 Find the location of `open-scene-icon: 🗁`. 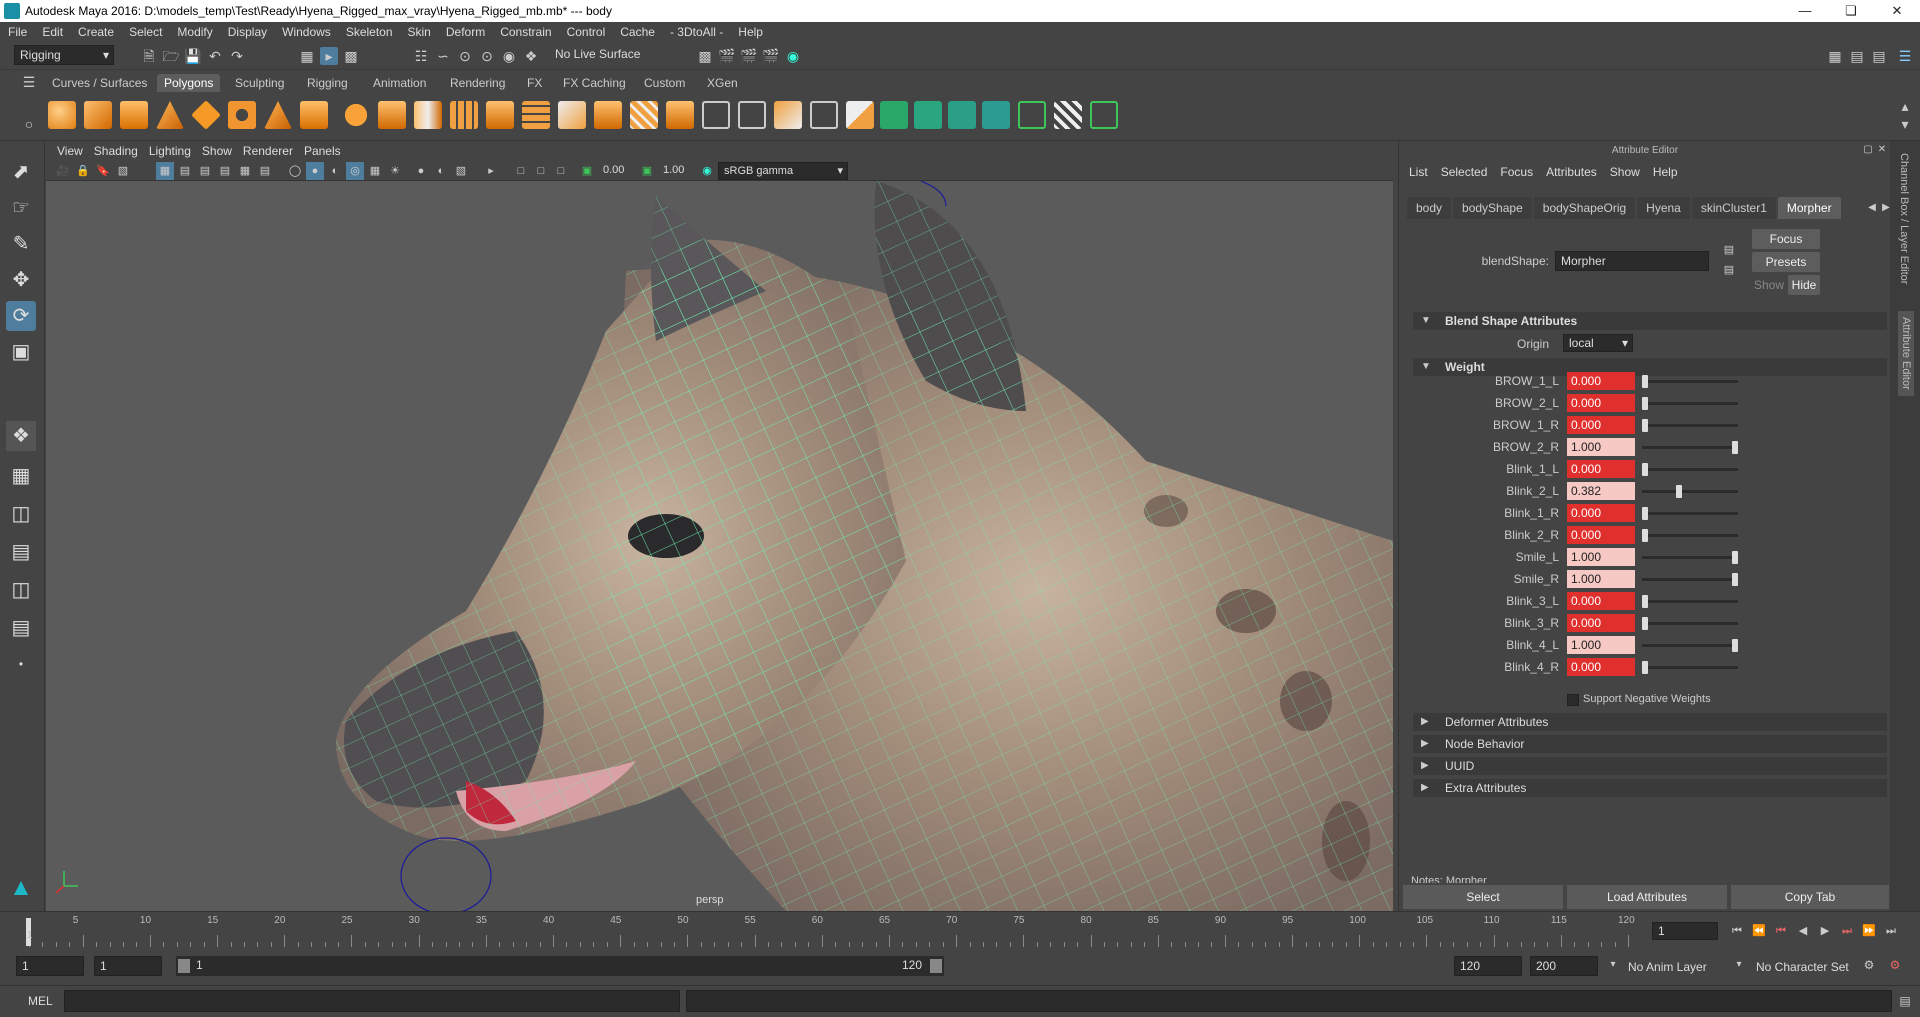

open-scene-icon: 🗁 is located at coordinates (171, 56).